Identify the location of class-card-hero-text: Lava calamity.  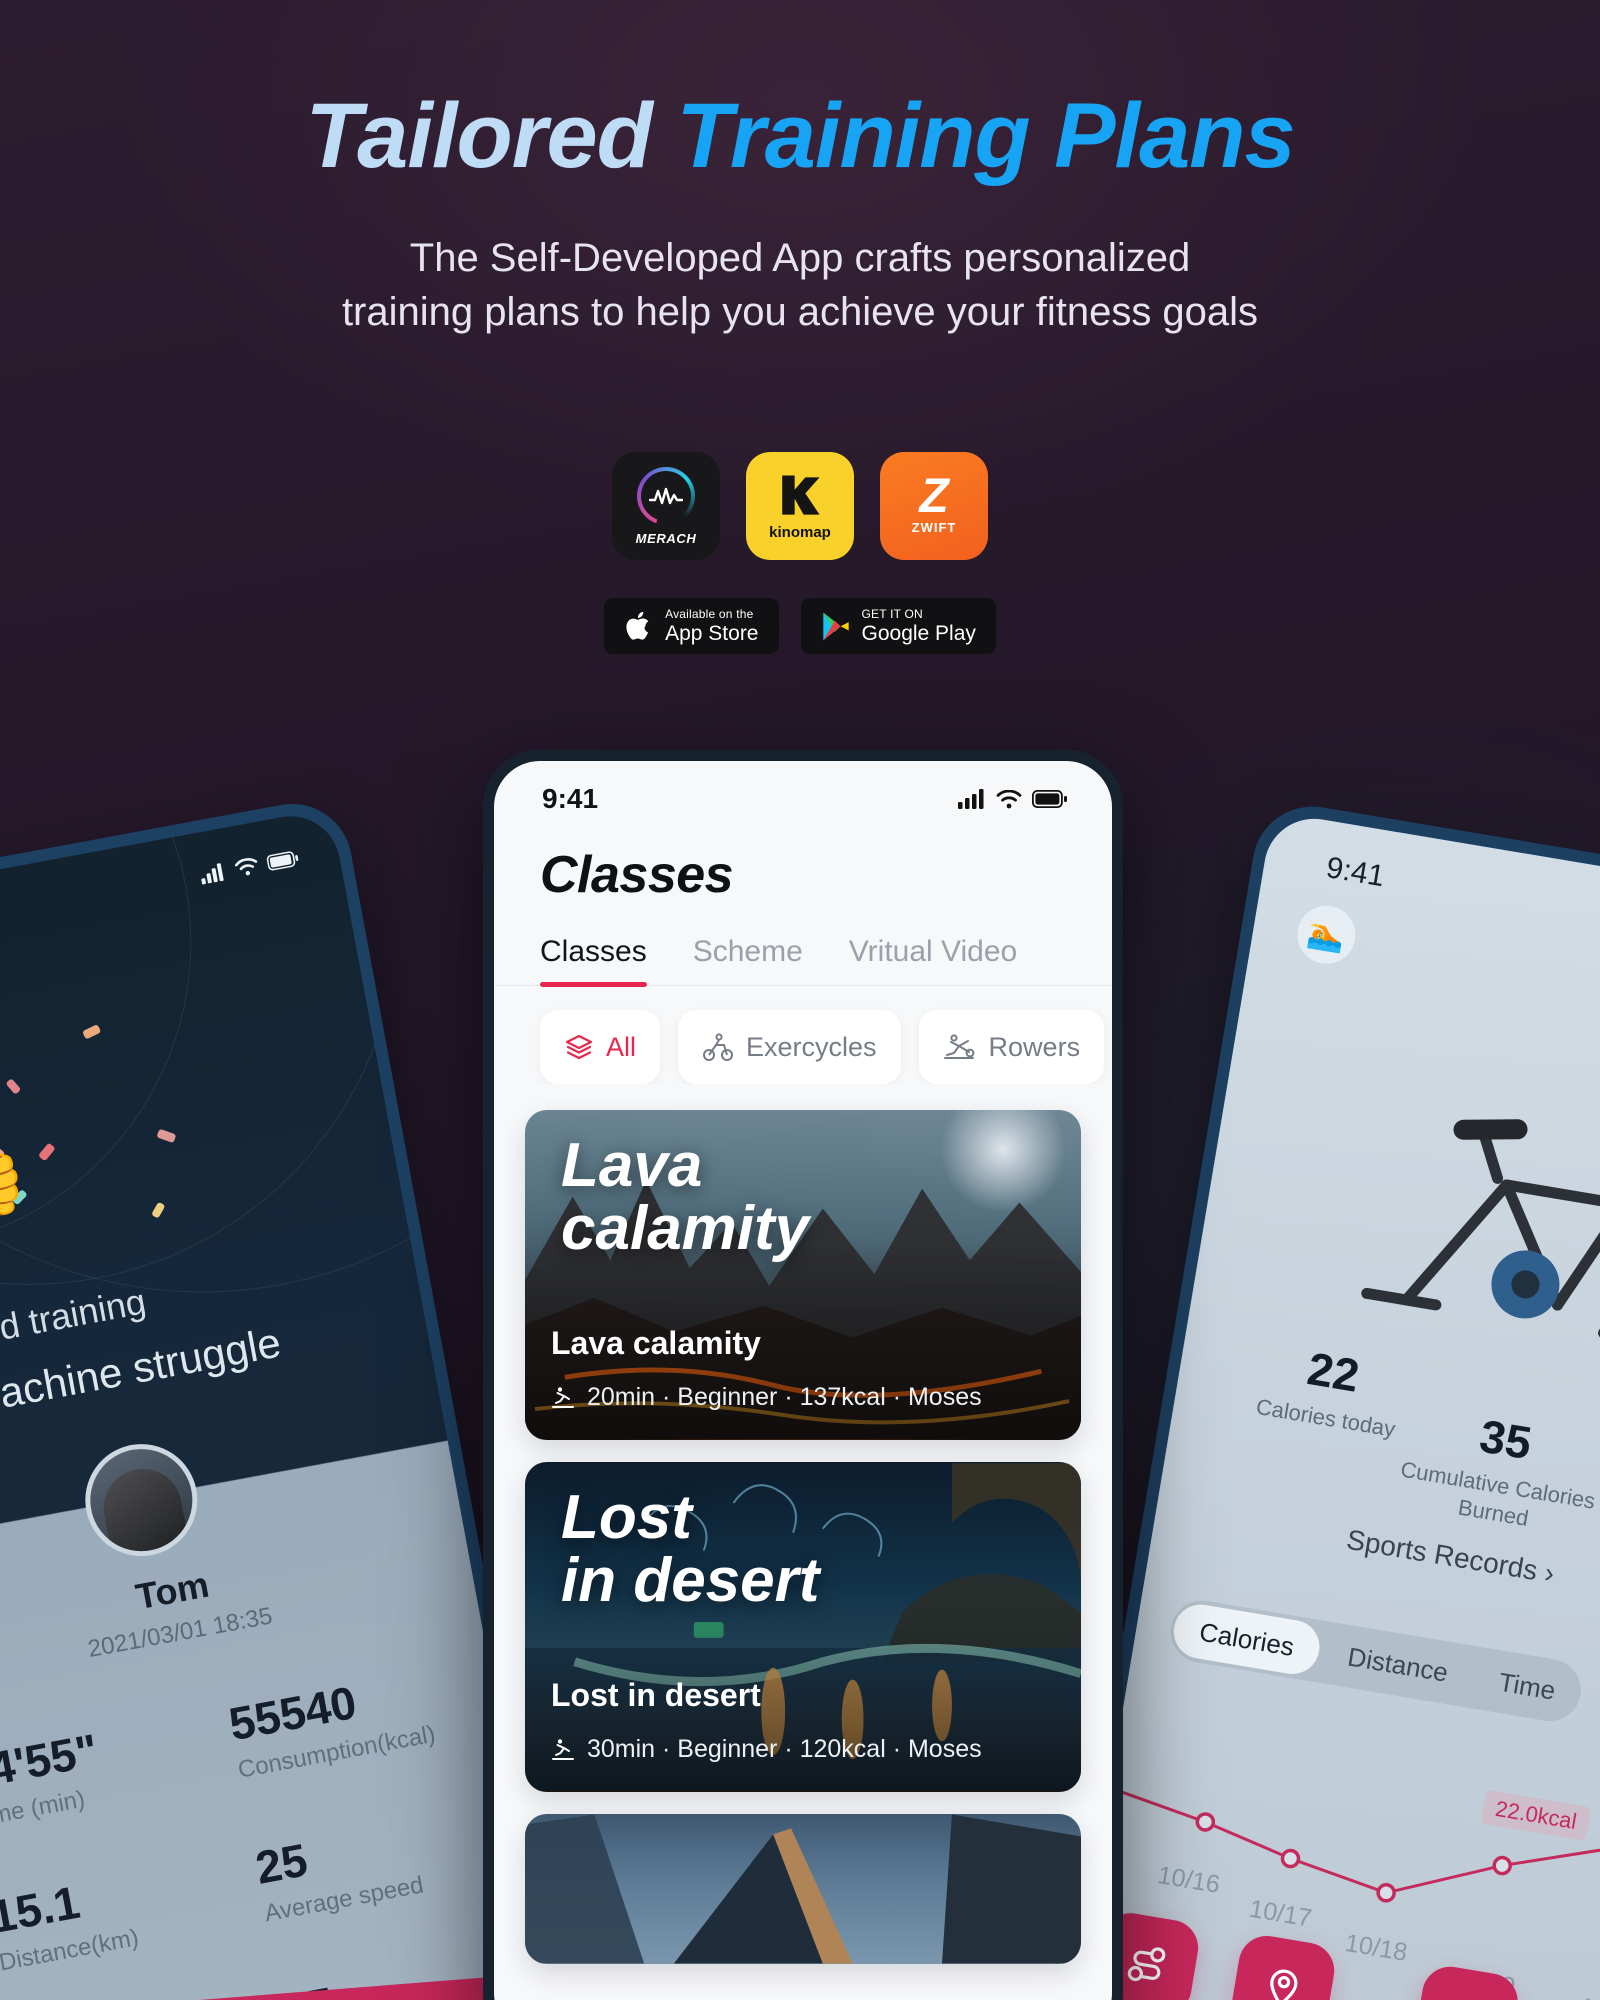
(807, 1197).